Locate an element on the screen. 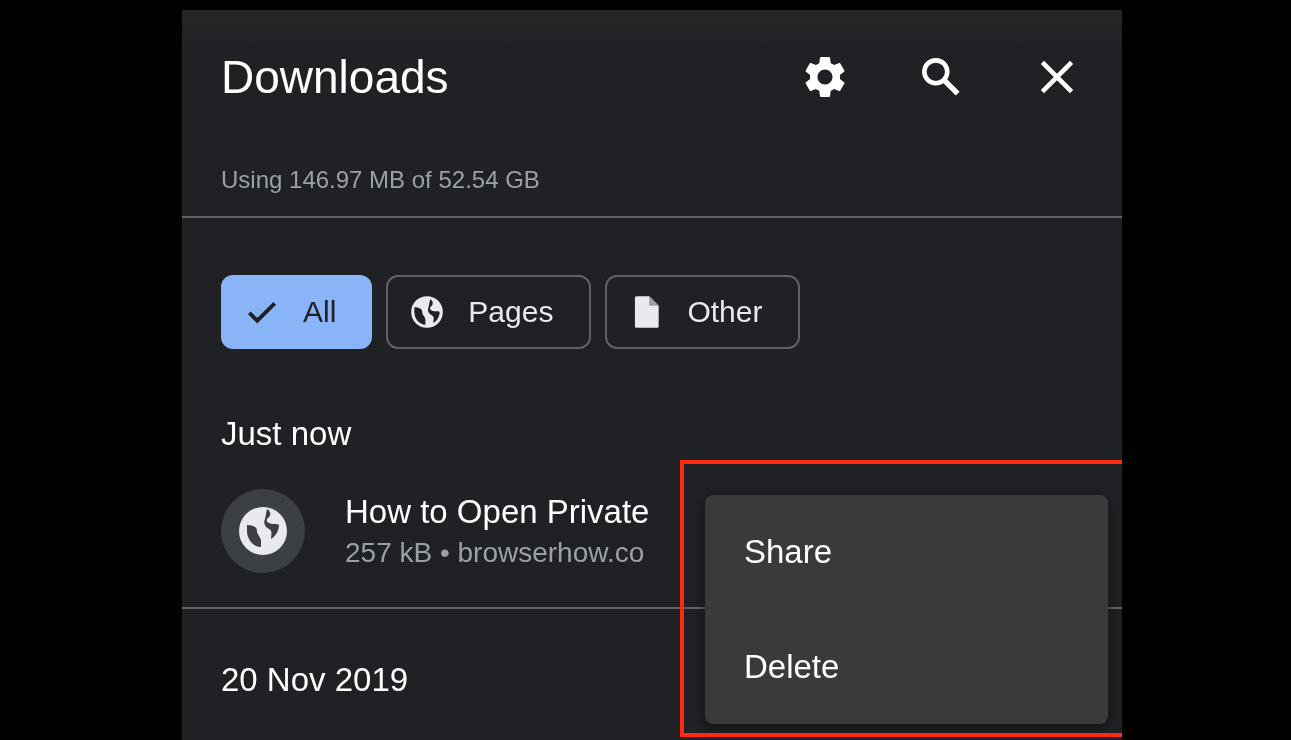  download-details: 257 kB • browserhow.co is located at coordinates (495, 553).